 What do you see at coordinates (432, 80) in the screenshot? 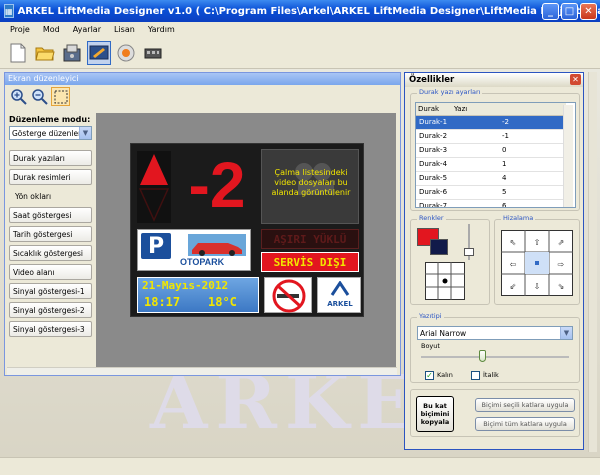
I see `properties-title-text: Özellikler` at bounding box center [432, 80].